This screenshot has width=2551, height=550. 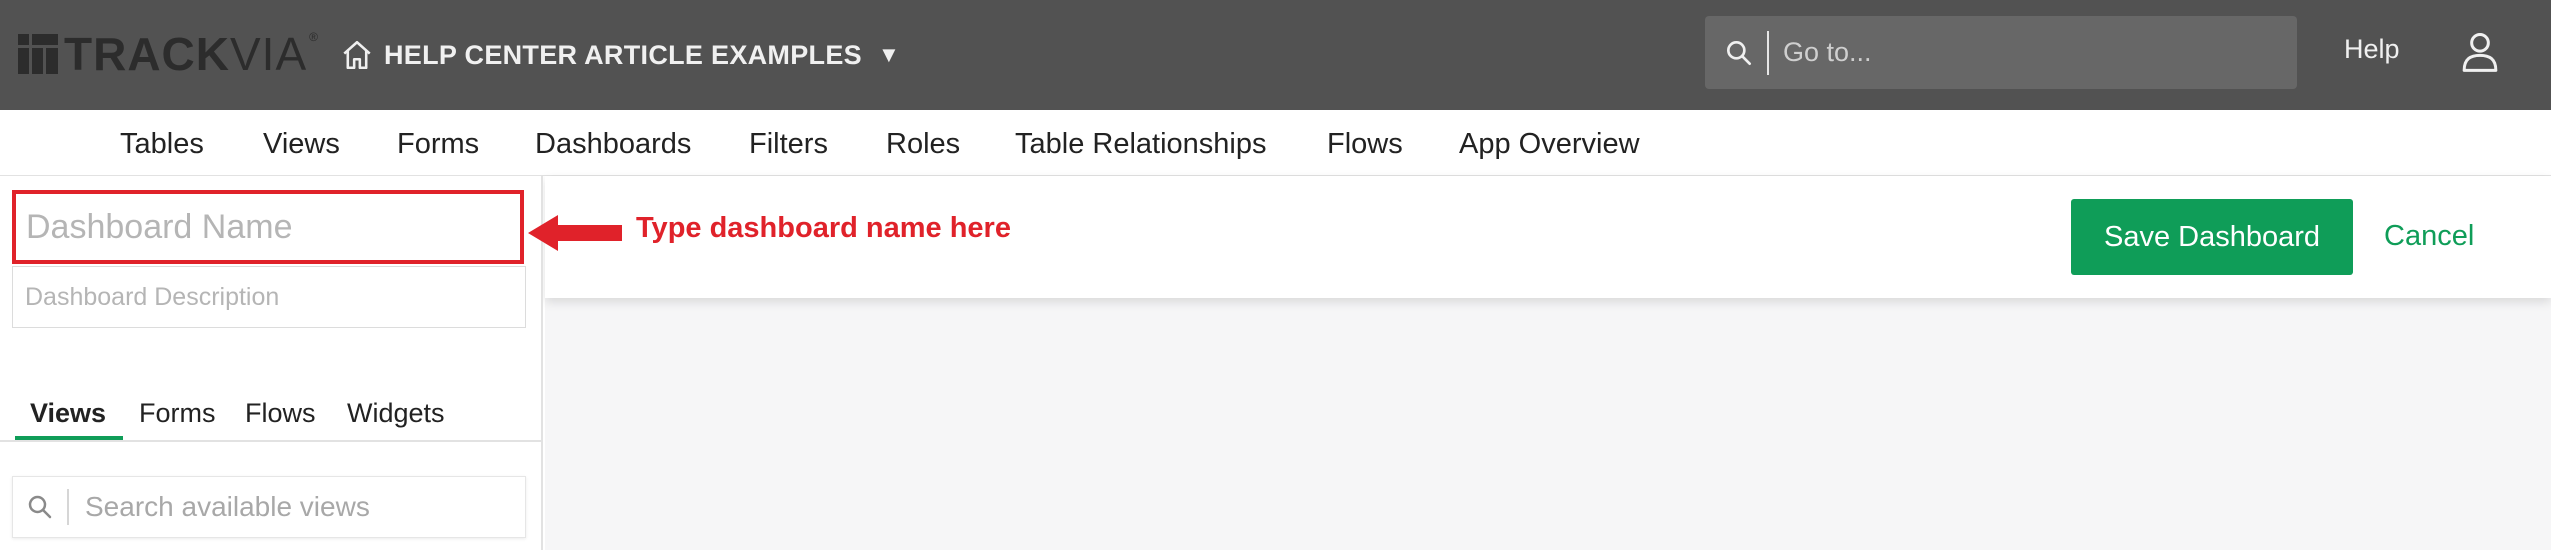 What do you see at coordinates (2023, 52) in the screenshot?
I see `goto-input` at bounding box center [2023, 52].